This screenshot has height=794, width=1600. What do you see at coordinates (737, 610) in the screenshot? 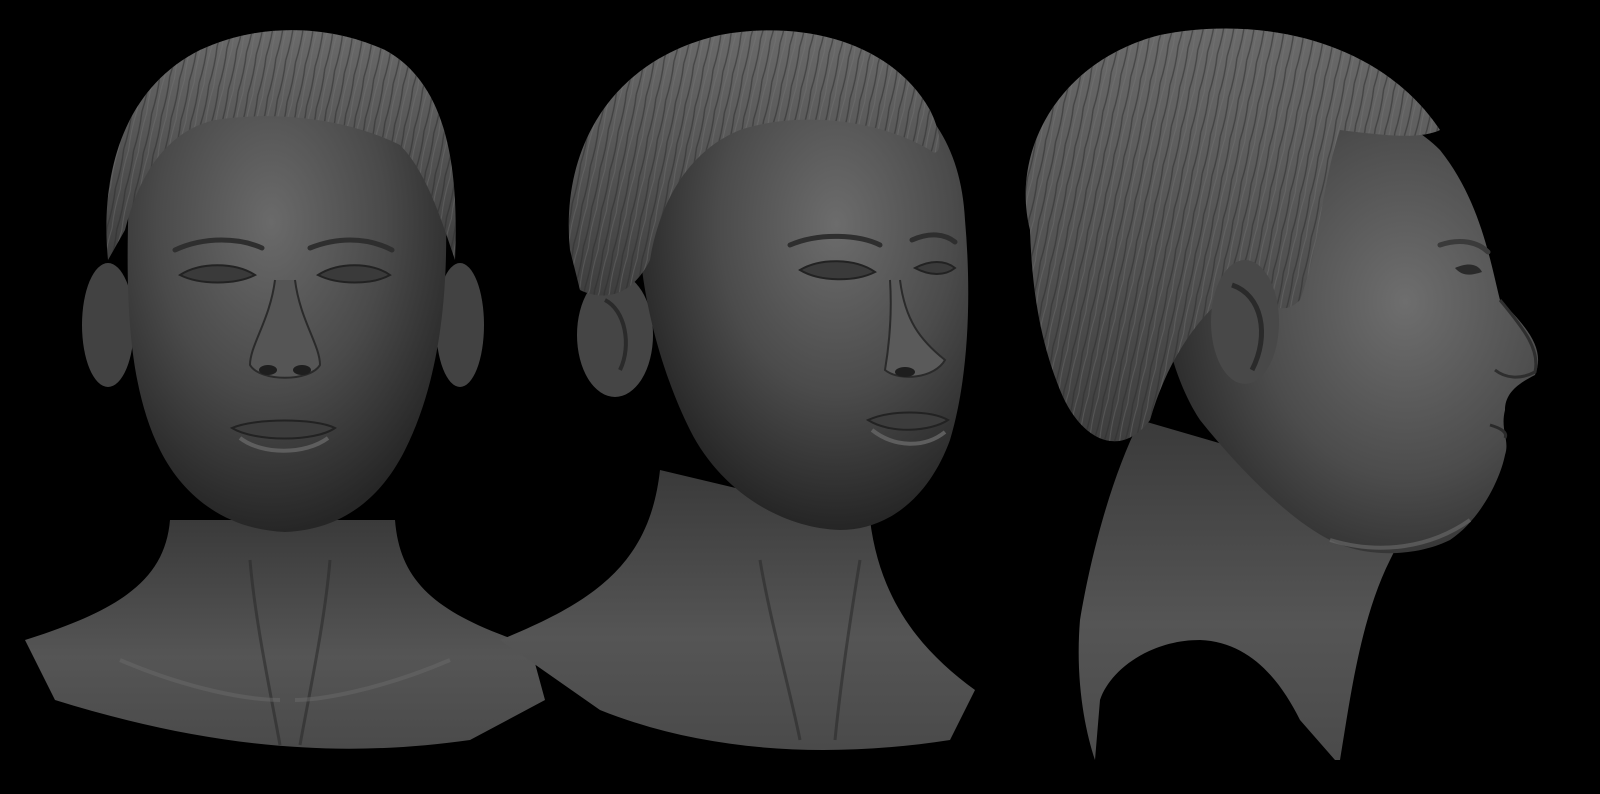
I see `quarter-neck-shoulders` at bounding box center [737, 610].